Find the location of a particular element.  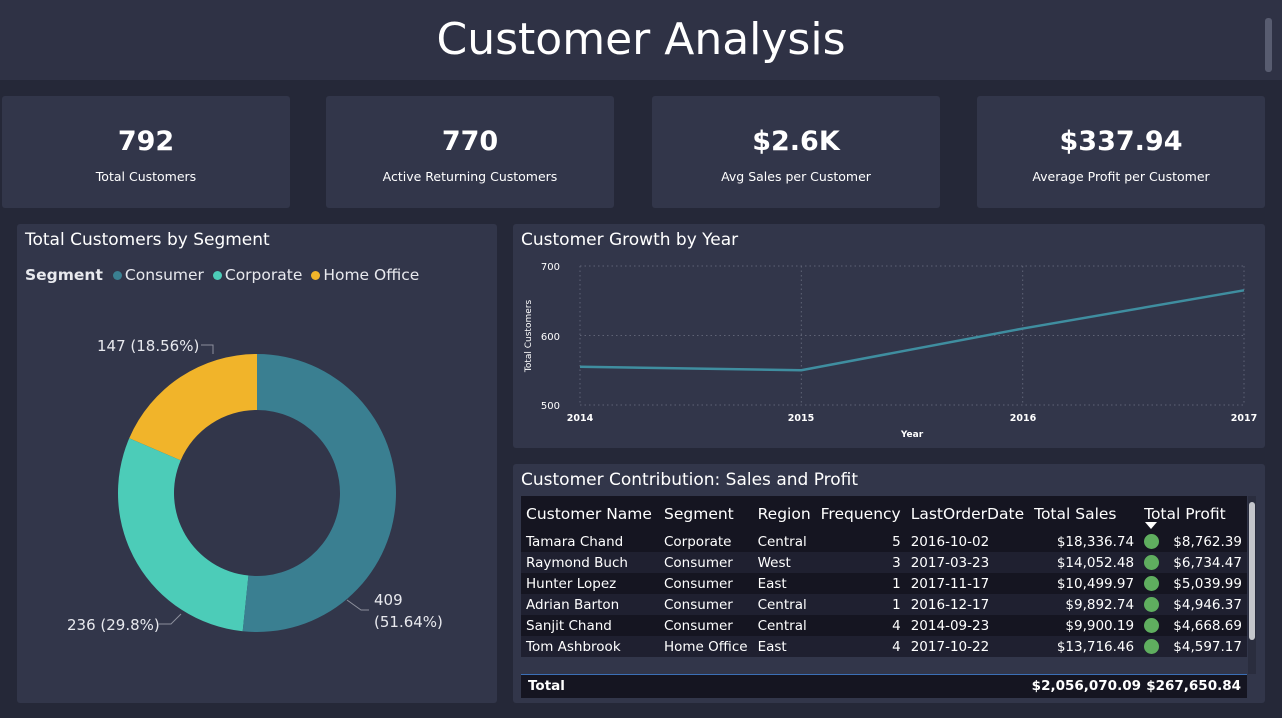

x-tick-label: 2015 is located at coordinates (801, 418).